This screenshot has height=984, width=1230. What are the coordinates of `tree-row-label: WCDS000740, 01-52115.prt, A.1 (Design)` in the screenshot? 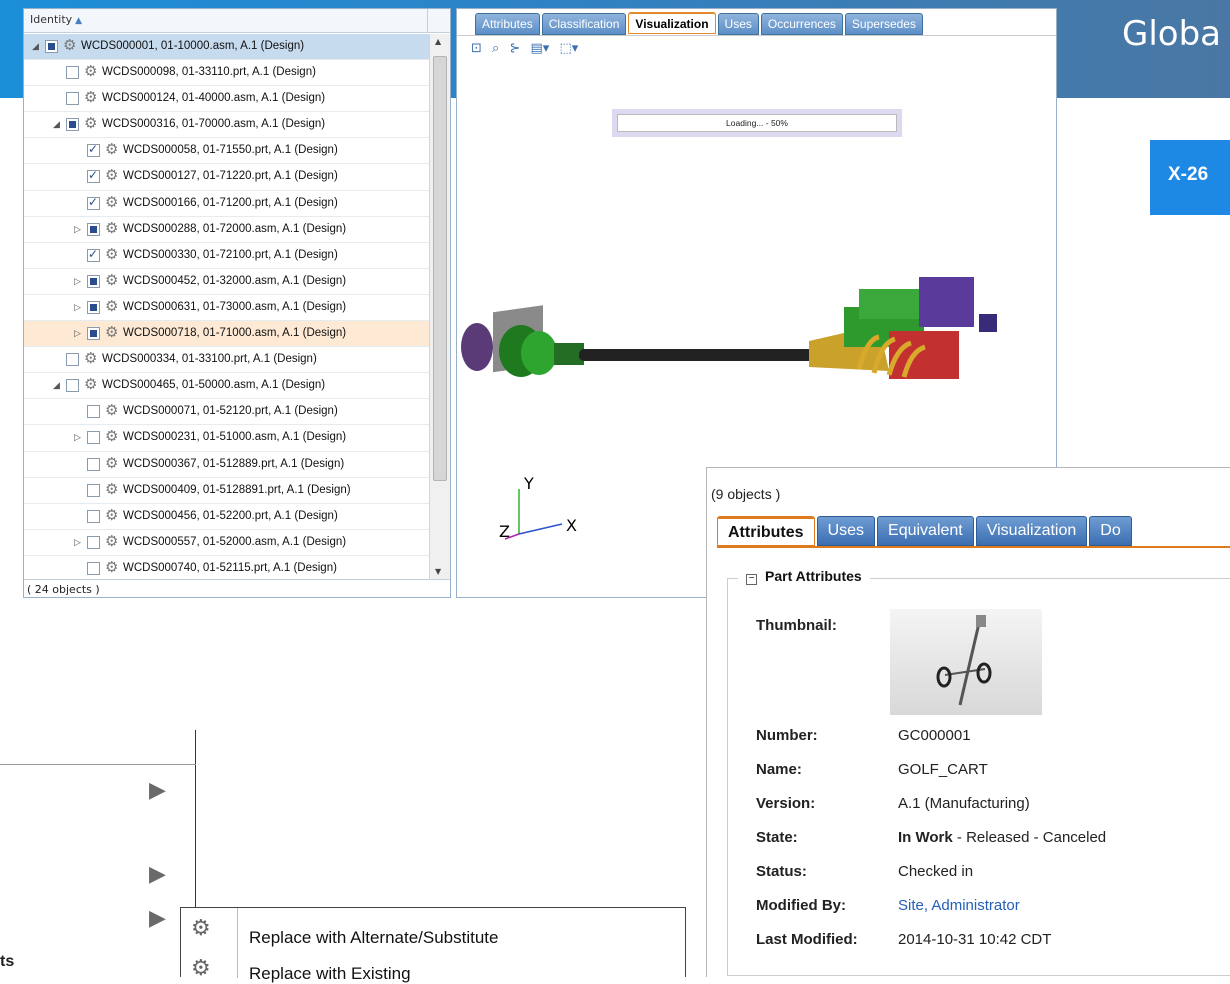 It's located at (230, 567).